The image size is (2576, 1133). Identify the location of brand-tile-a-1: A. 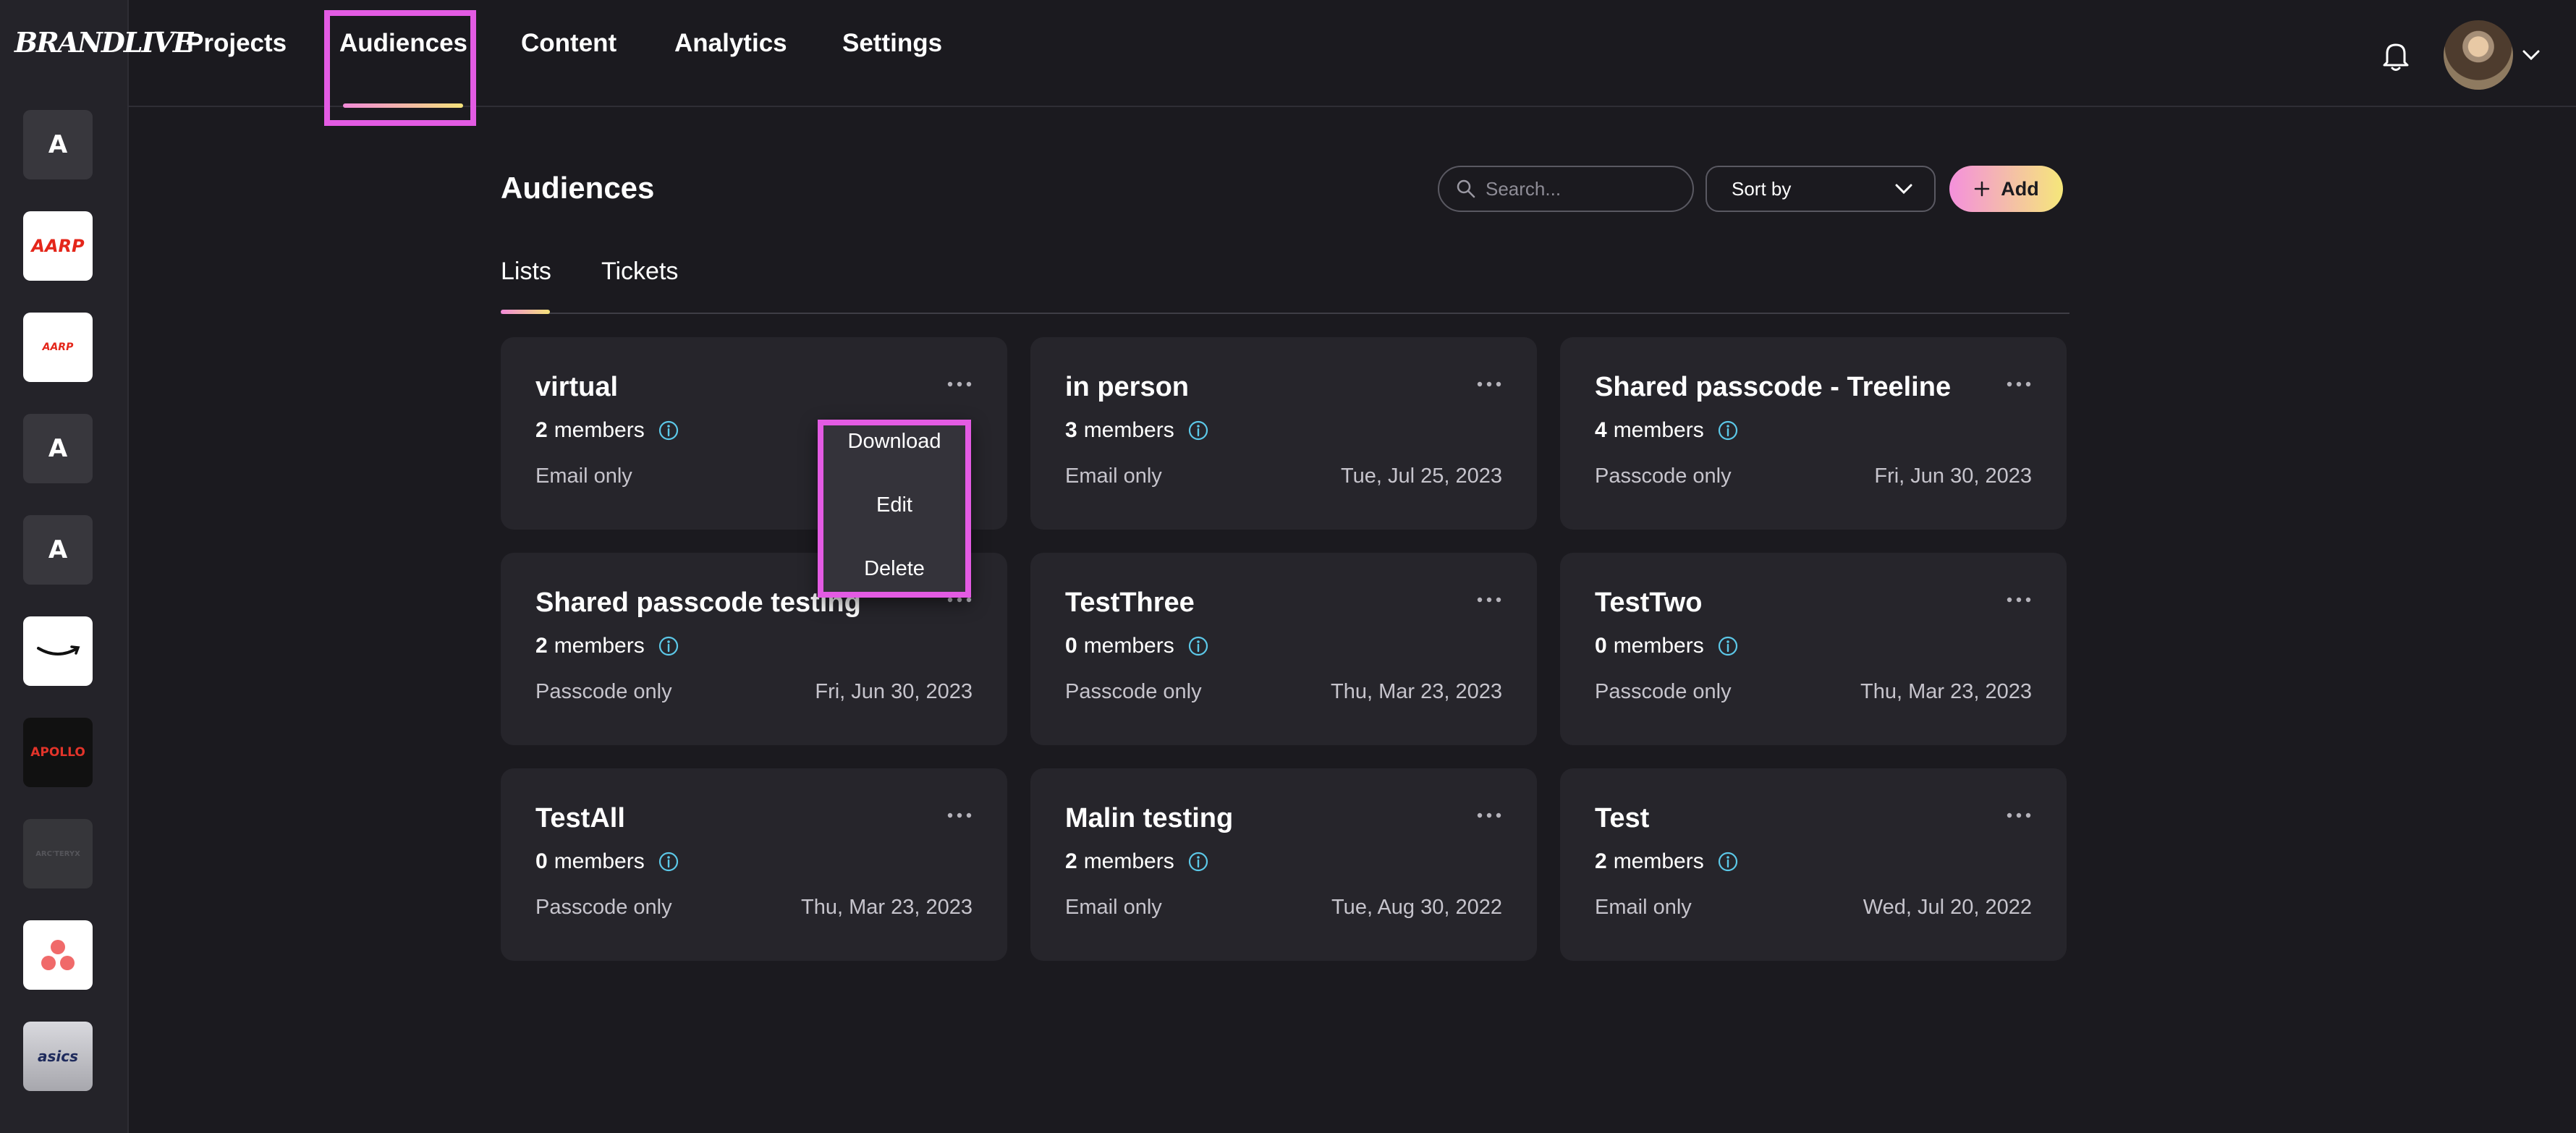
(58, 144).